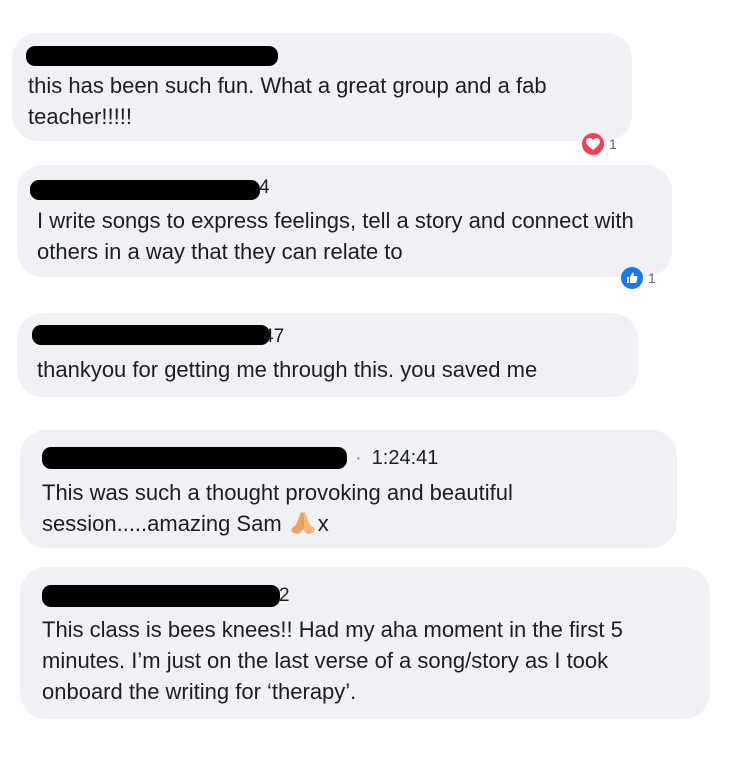  I want to click on comment-meta-tail: 4, so click(264, 187).